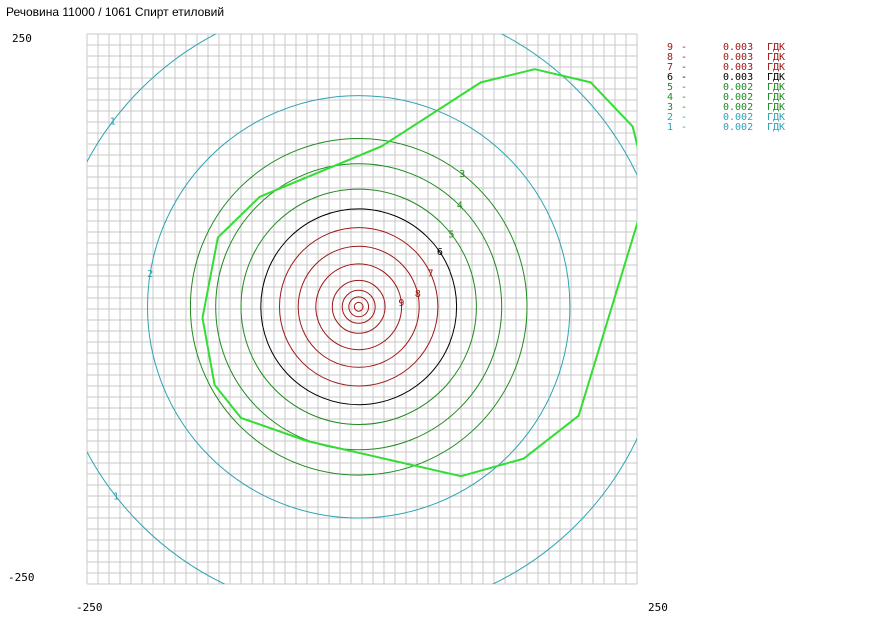  I want to click on legend-value: 0.002, so click(738, 127).